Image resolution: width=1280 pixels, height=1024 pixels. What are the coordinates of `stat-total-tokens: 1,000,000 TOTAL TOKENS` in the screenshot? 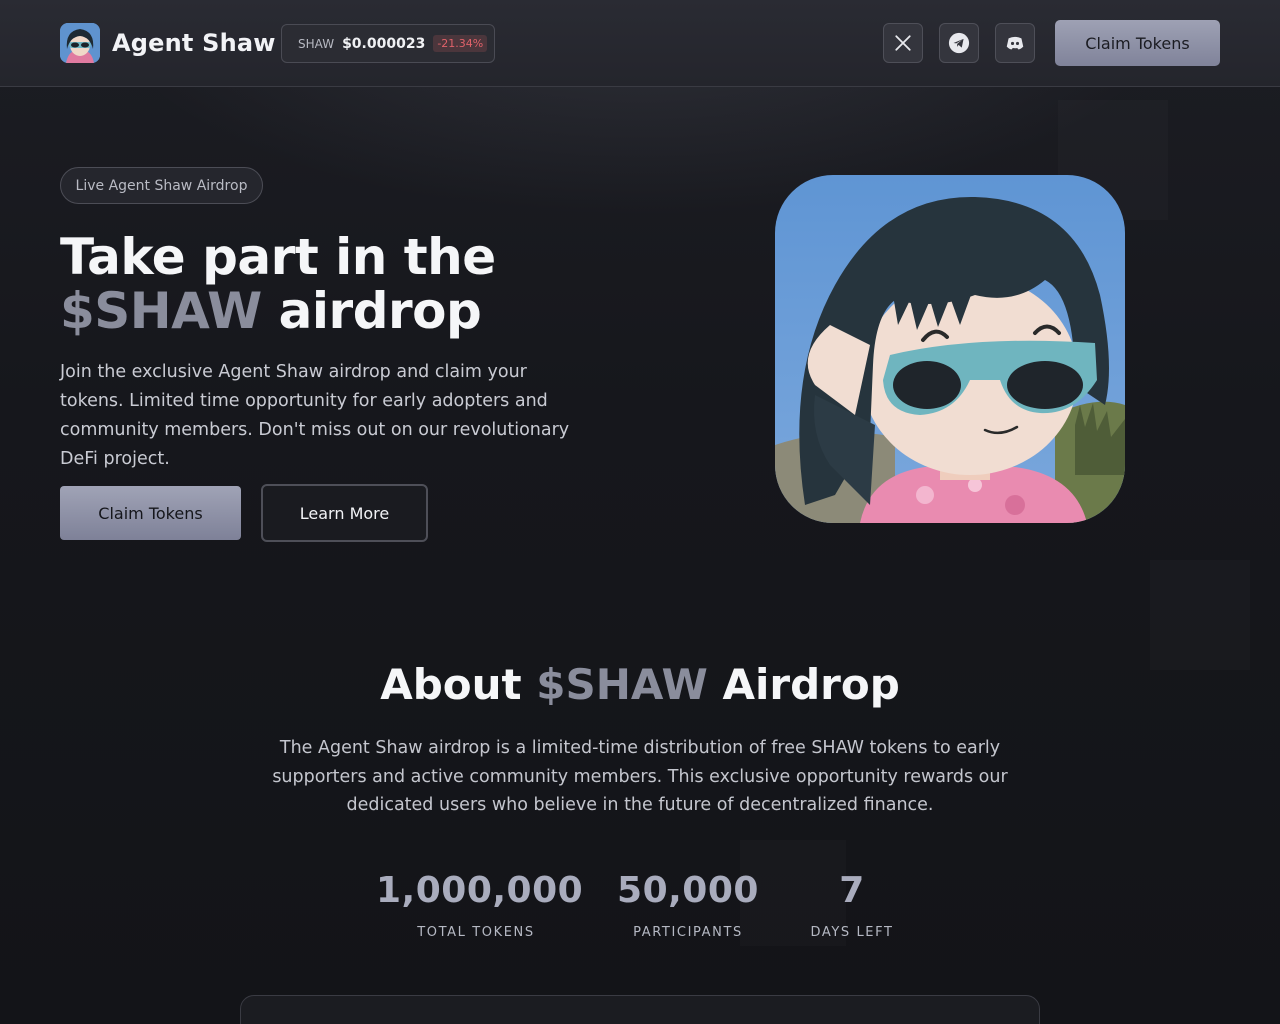 It's located at (480, 905).